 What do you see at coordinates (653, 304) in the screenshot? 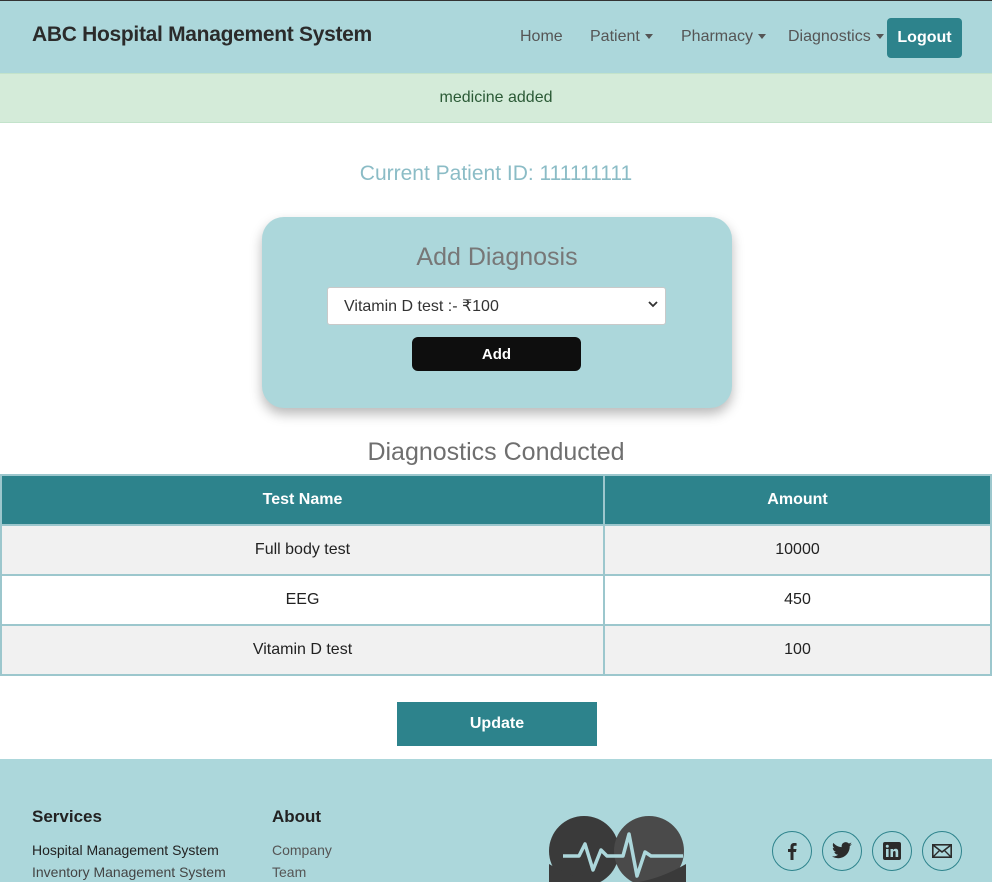
I see `chevron-down-icon` at bounding box center [653, 304].